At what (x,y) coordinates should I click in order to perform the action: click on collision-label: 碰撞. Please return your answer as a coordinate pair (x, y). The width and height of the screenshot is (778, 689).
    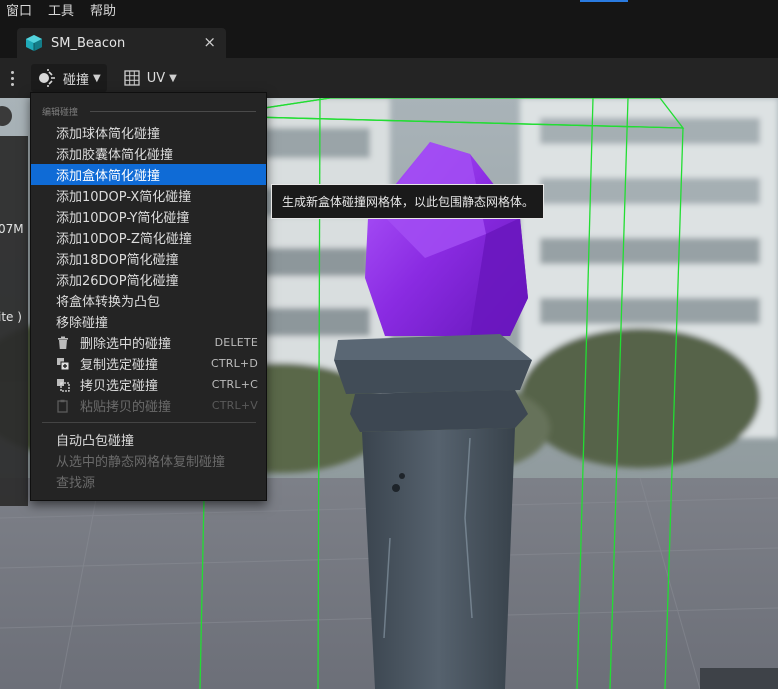
    Looking at the image, I should click on (76, 80).